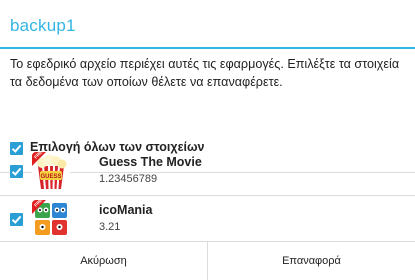  I want to click on app-version: 3.21, so click(110, 227).